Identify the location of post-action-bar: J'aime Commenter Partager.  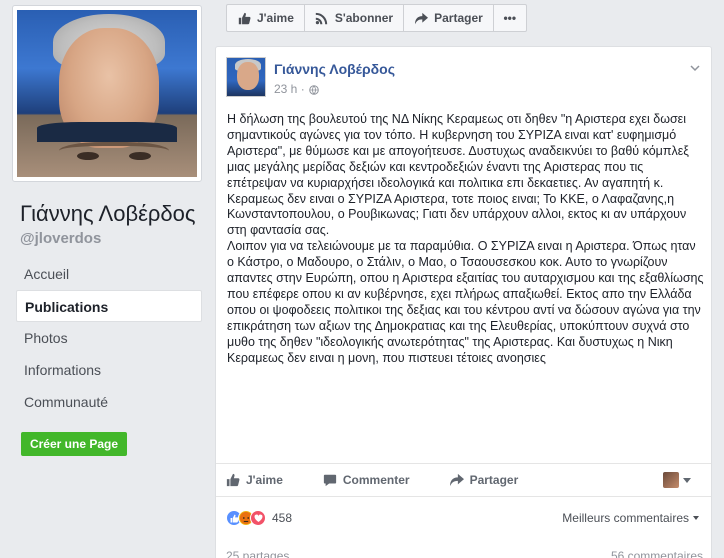
(463, 480).